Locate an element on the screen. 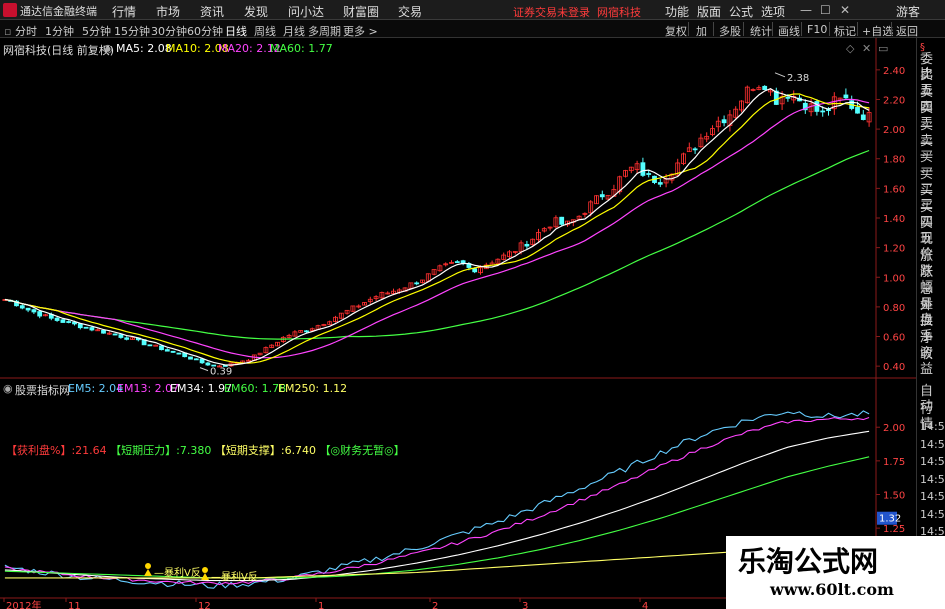  menu-gongshi: 公式 is located at coordinates (741, 11).